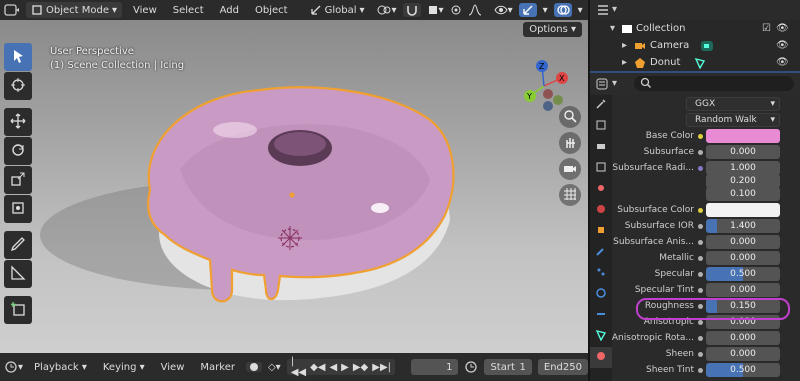  Describe the element at coordinates (18, 310) in the screenshot. I see `add-cube-tool` at that location.